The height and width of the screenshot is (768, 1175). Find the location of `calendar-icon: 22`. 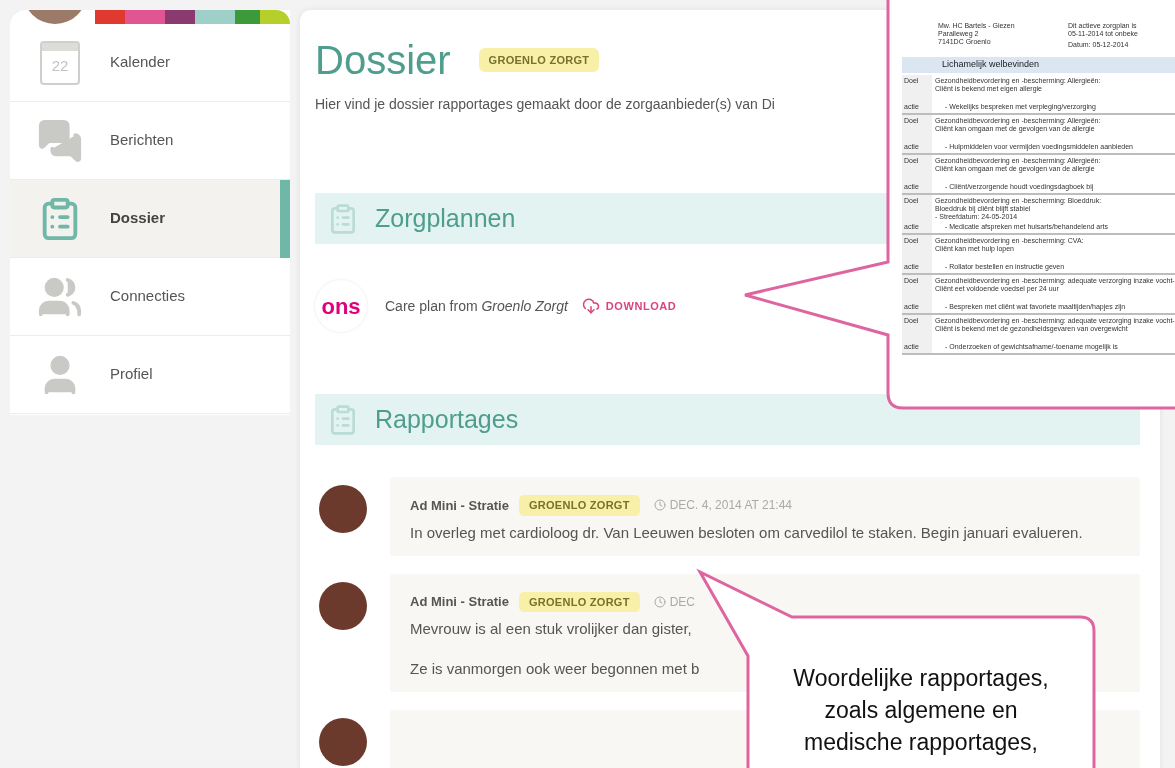

calendar-icon: 22 is located at coordinates (60, 62).